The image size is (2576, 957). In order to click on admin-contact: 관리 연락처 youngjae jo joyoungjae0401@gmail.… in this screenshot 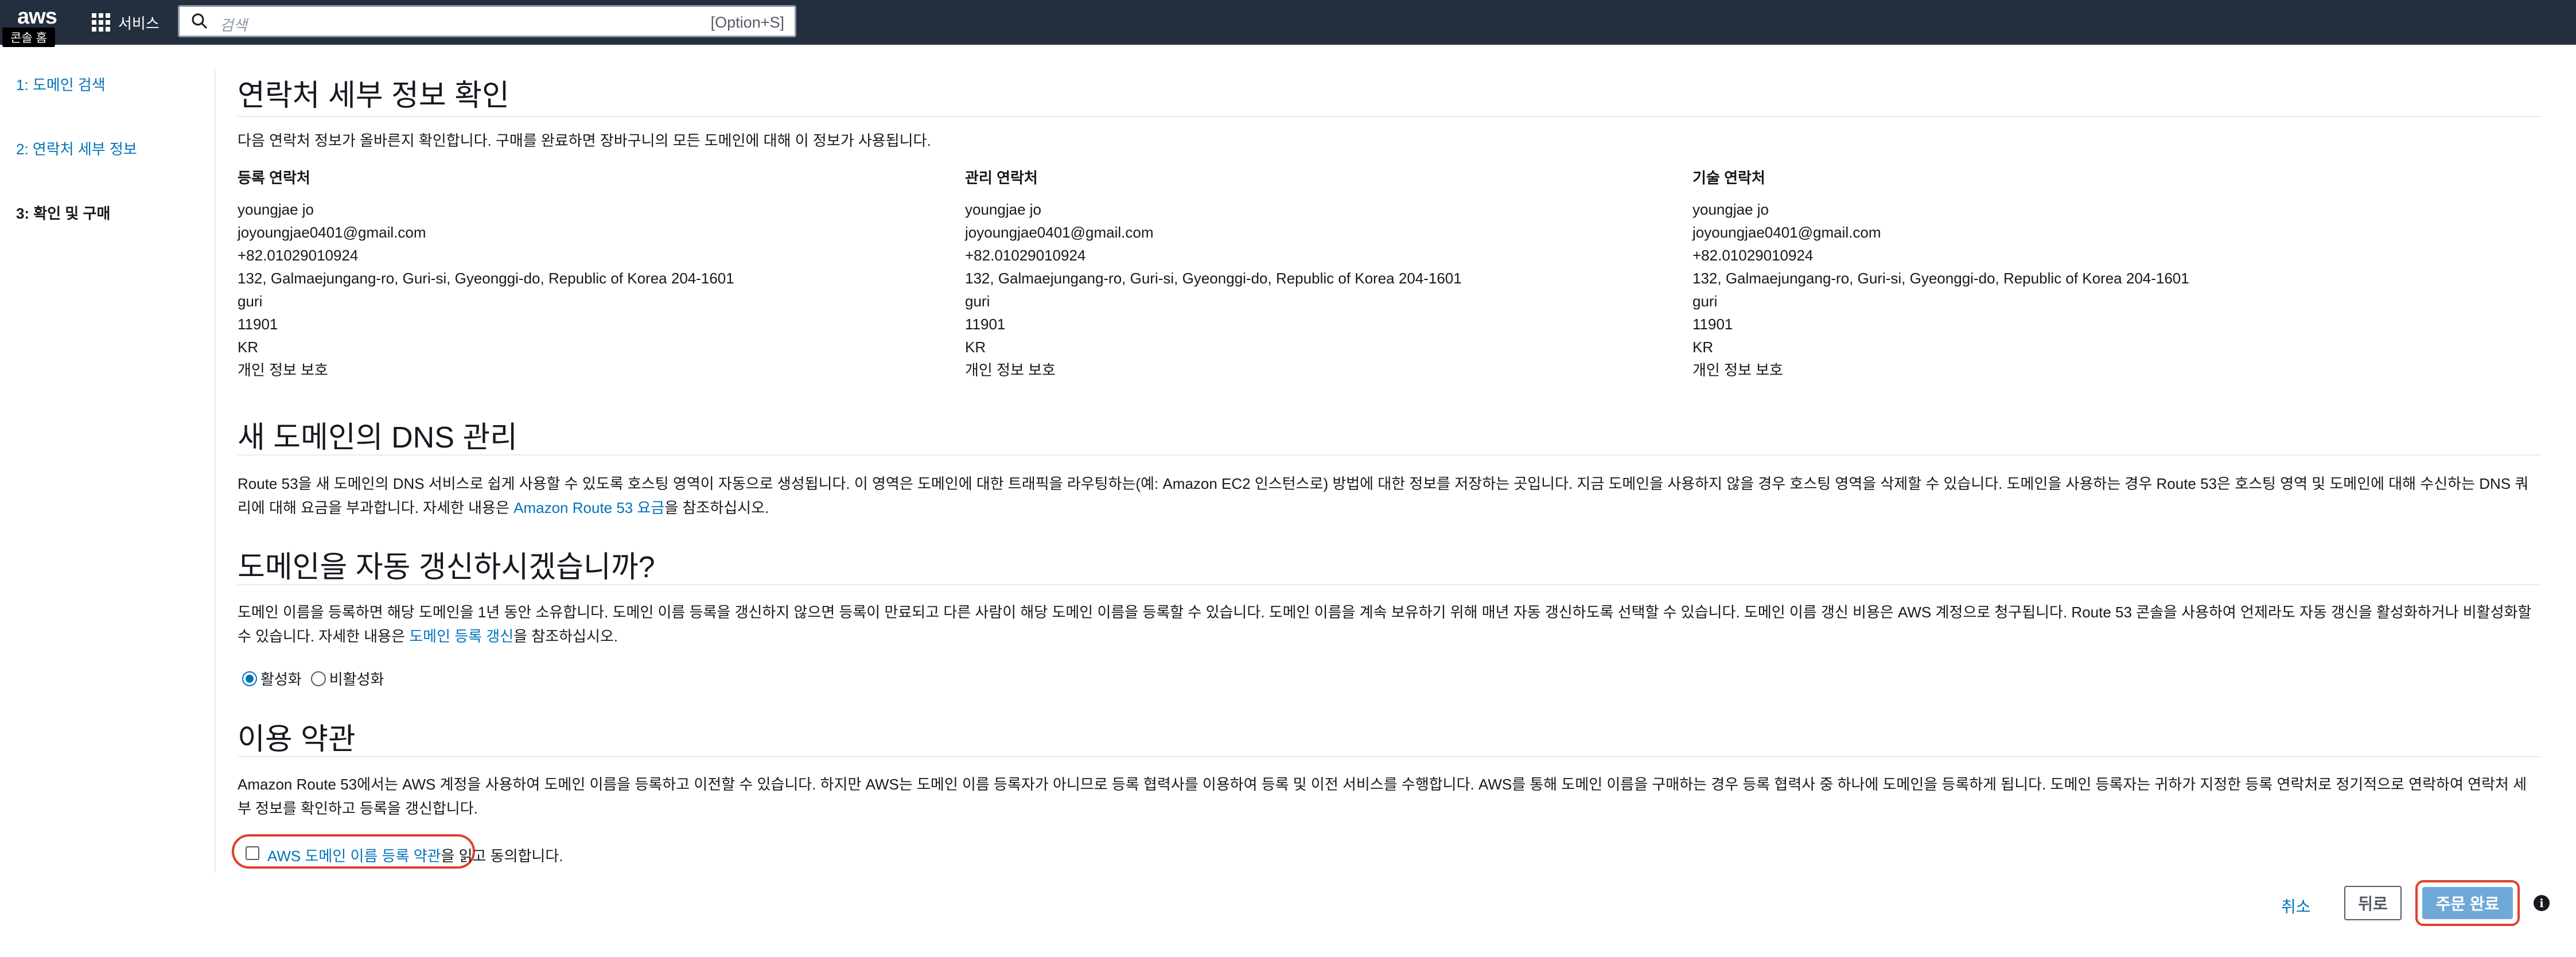, I will do `click(1309, 274)`.